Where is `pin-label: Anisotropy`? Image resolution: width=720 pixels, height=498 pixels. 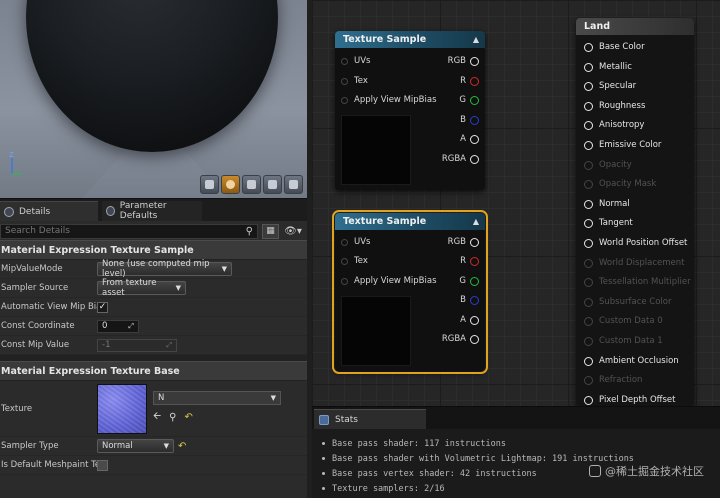 pin-label: Anisotropy is located at coordinates (622, 125).